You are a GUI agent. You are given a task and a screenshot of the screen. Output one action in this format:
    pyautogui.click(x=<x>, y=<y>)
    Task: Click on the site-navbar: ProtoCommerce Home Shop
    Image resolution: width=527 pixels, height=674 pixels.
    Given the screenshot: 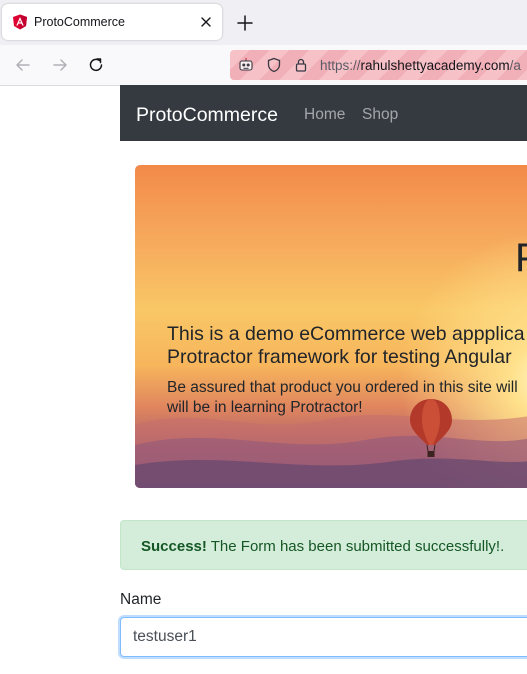 What is the action you would take?
    pyautogui.click(x=323, y=113)
    